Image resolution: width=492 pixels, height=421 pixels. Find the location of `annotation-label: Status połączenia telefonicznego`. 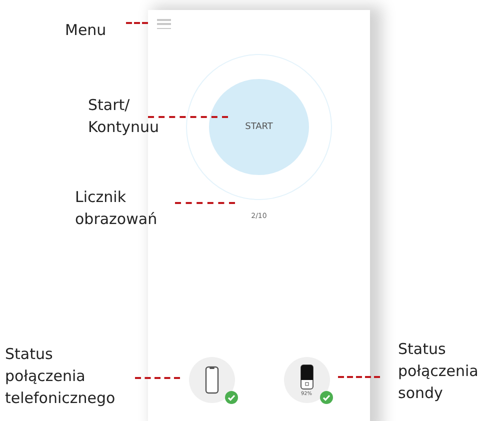

annotation-label: Status połączenia telefonicznego is located at coordinates (60, 376).